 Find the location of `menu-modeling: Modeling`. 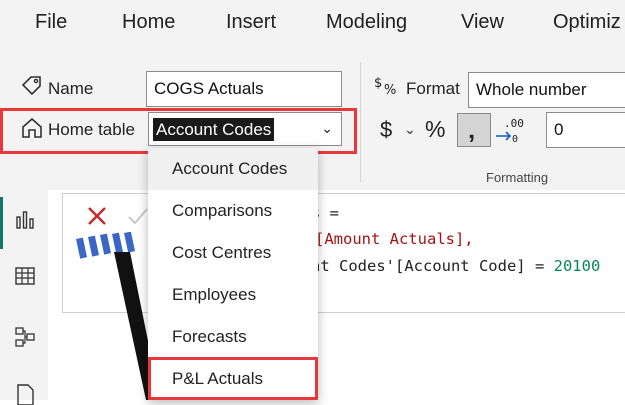

menu-modeling: Modeling is located at coordinates (366, 22).